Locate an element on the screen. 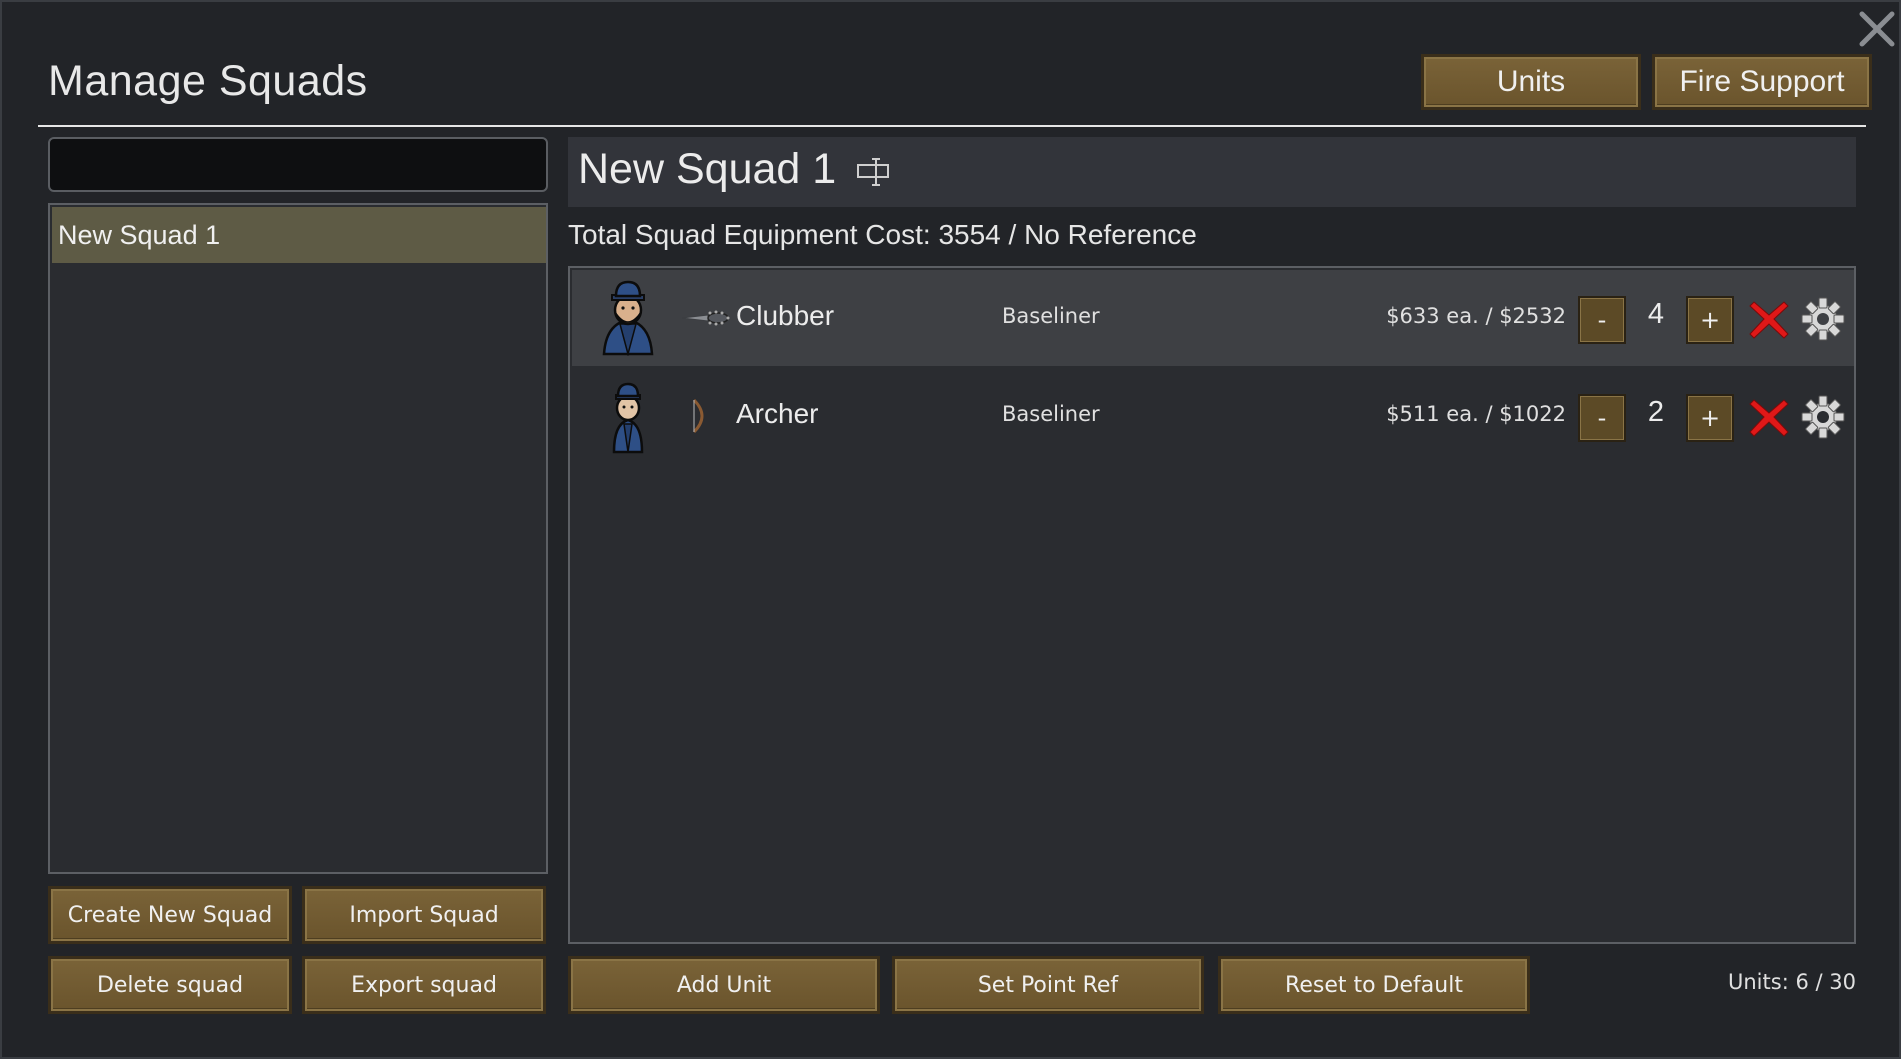 Image resolution: width=1901 pixels, height=1059 pixels. squad-header: New Squad 1 is located at coordinates (1212, 172).